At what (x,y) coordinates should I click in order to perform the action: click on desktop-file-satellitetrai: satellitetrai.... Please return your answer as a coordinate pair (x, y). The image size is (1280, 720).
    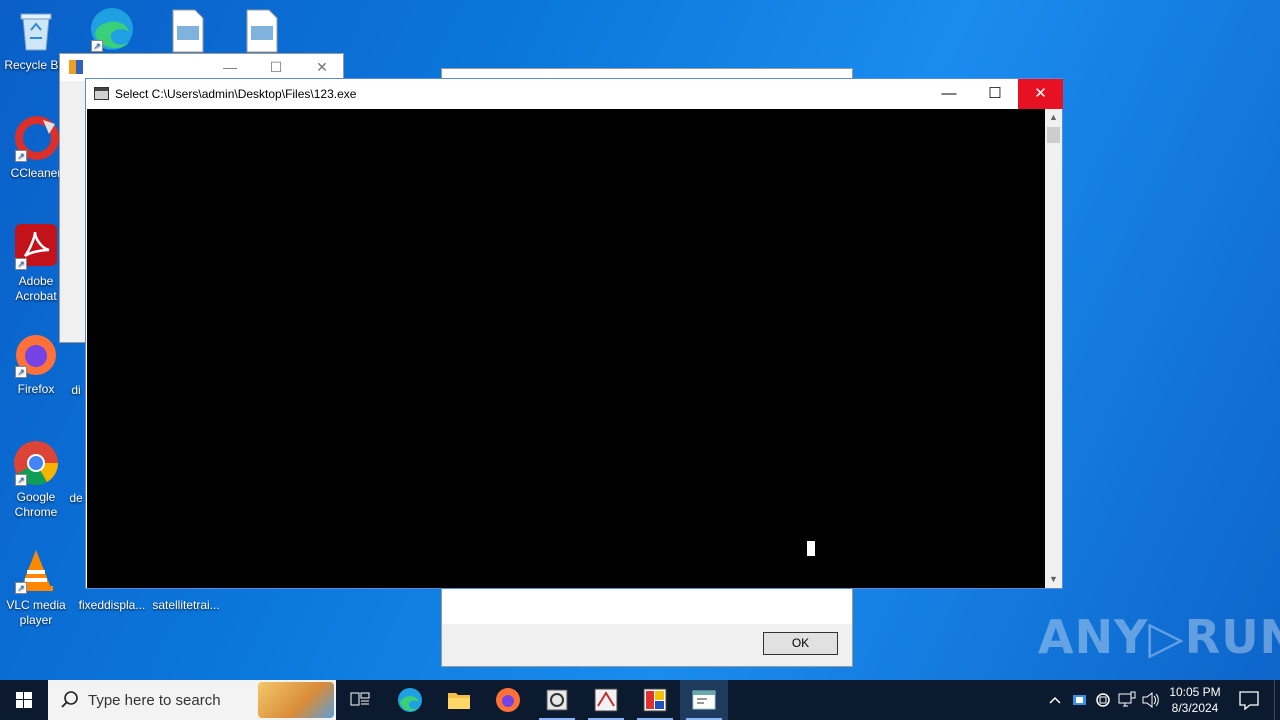
    Looking at the image, I should click on (186, 605).